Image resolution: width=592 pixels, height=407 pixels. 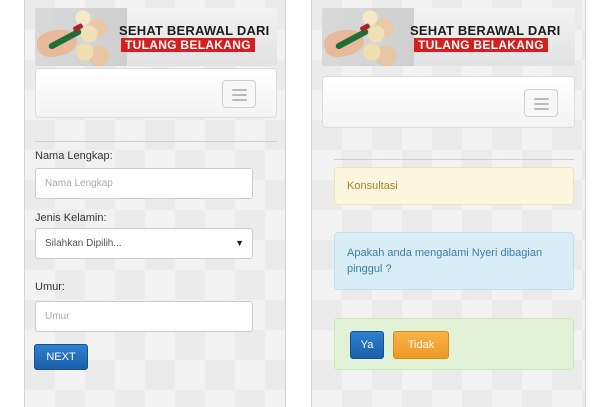 What do you see at coordinates (454, 186) in the screenshot?
I see `consultation-heading: Konsultasi` at bounding box center [454, 186].